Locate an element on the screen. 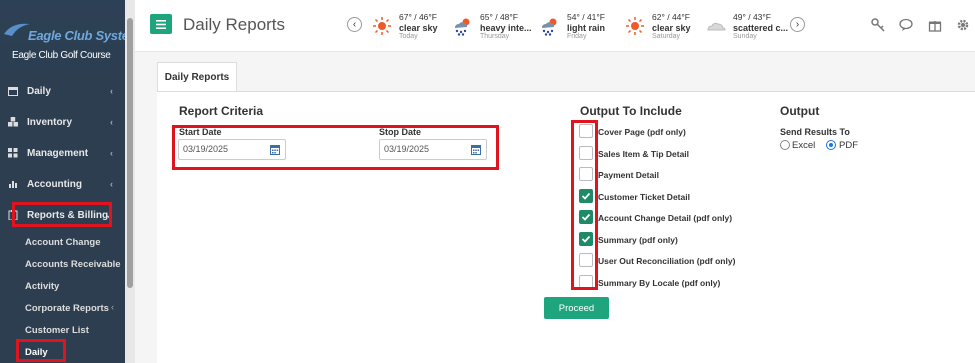 Image resolution: width=975 pixels, height=363 pixels. output-option-label: Customer Ticket Detail is located at coordinates (644, 197).